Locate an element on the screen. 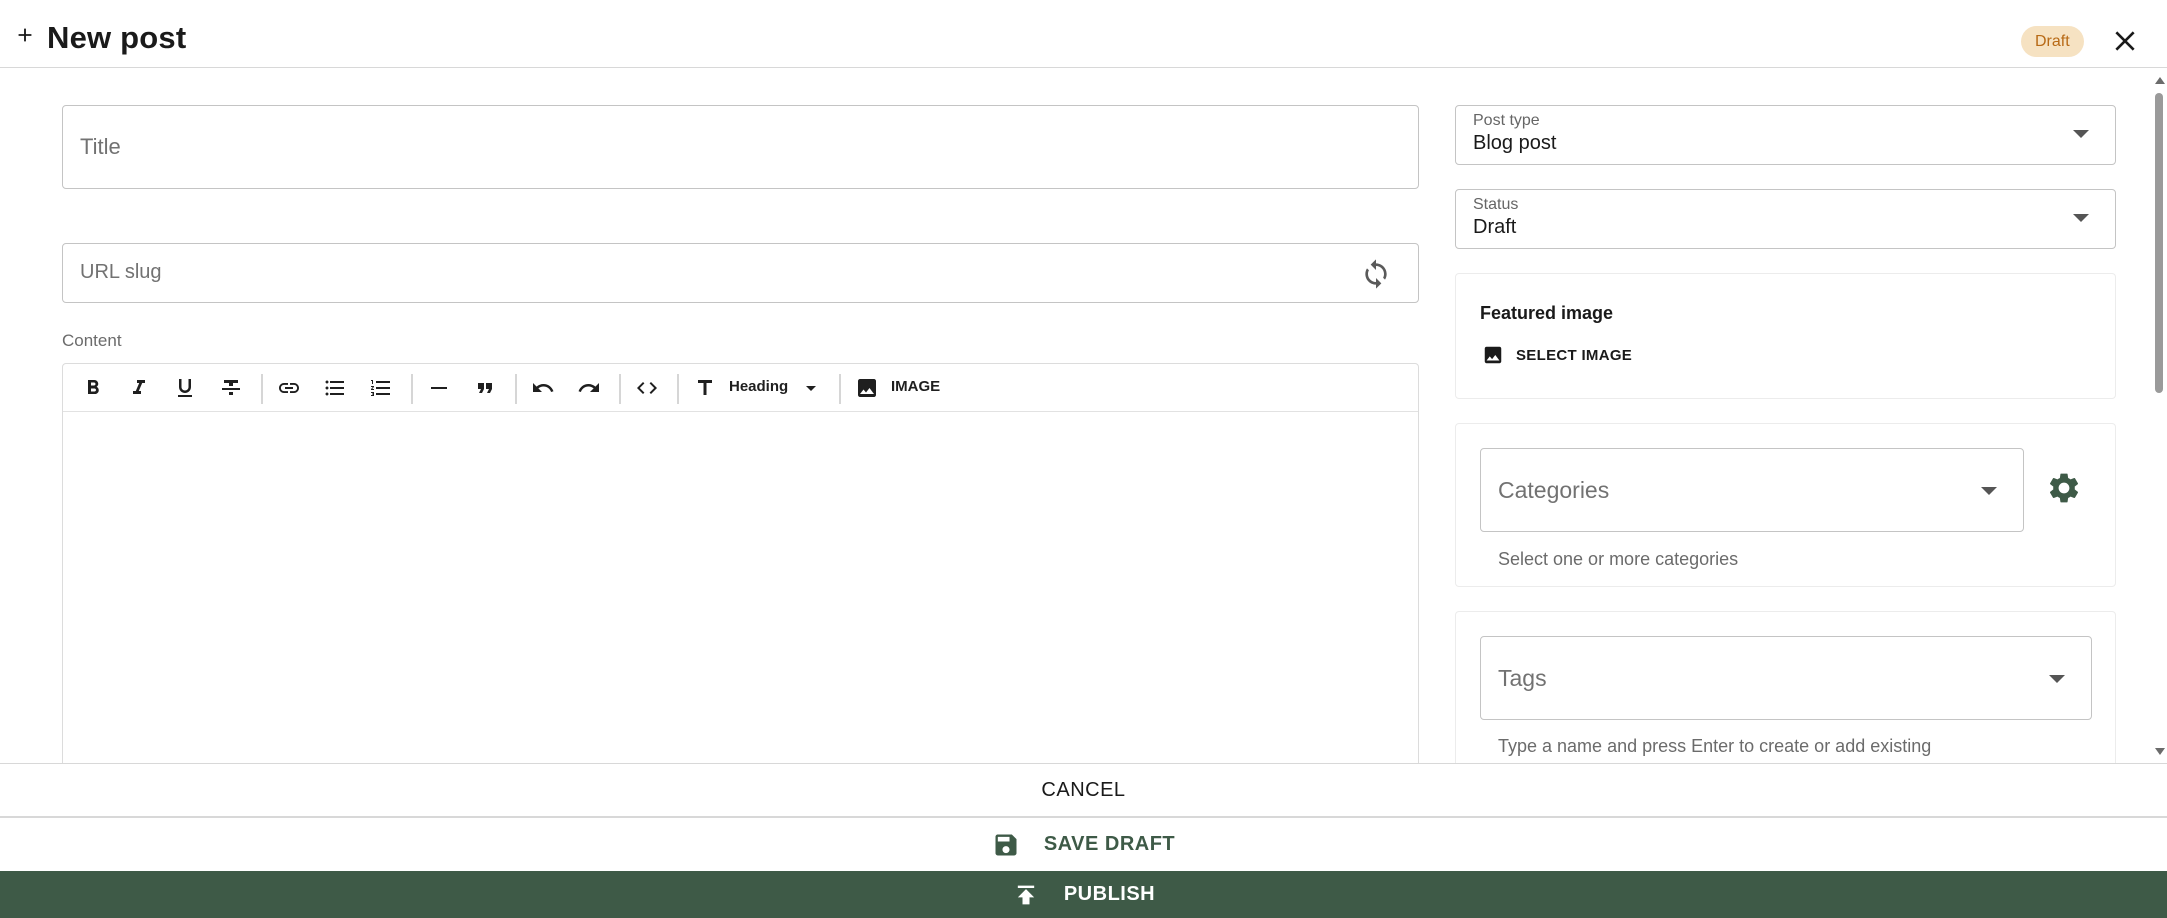 The width and height of the screenshot is (2167, 918). status-select: Status Draft is located at coordinates (1785, 219).